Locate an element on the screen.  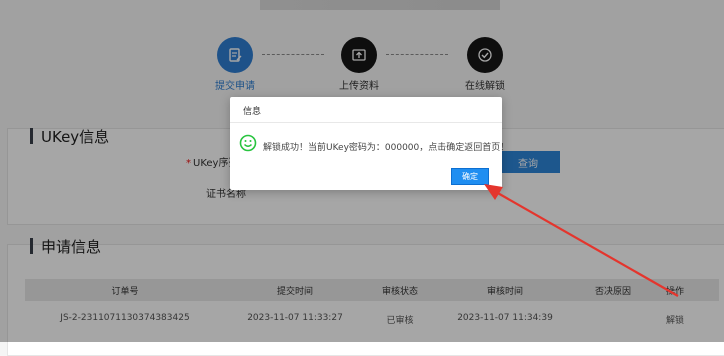
annotation-arrow is located at coordinates (581, 240).